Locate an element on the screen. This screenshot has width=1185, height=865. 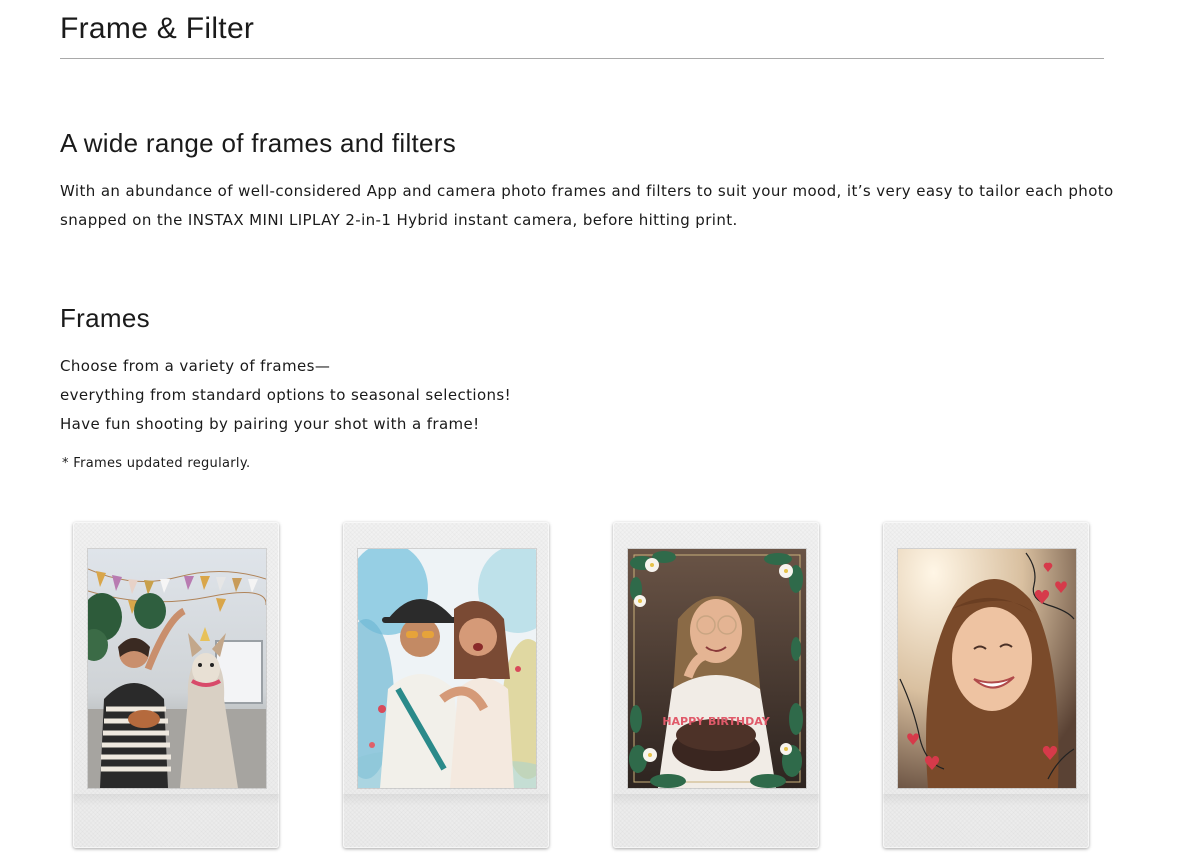
instax-print-3: HAPPY BIRTHDAY is located at coordinates (716, 685).